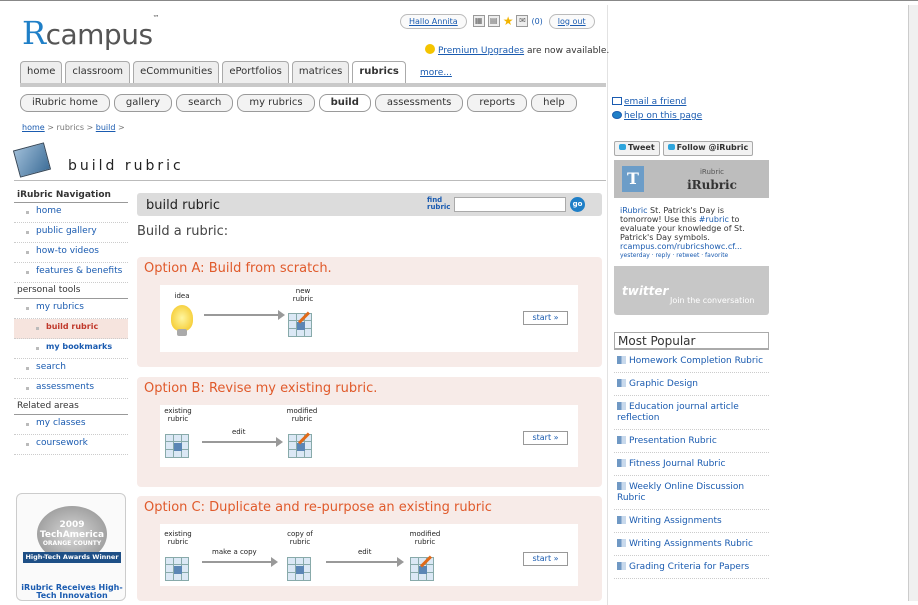  Describe the element at coordinates (72, 543) in the screenshot. I see `award-region: ORANGE COUNTY` at that location.